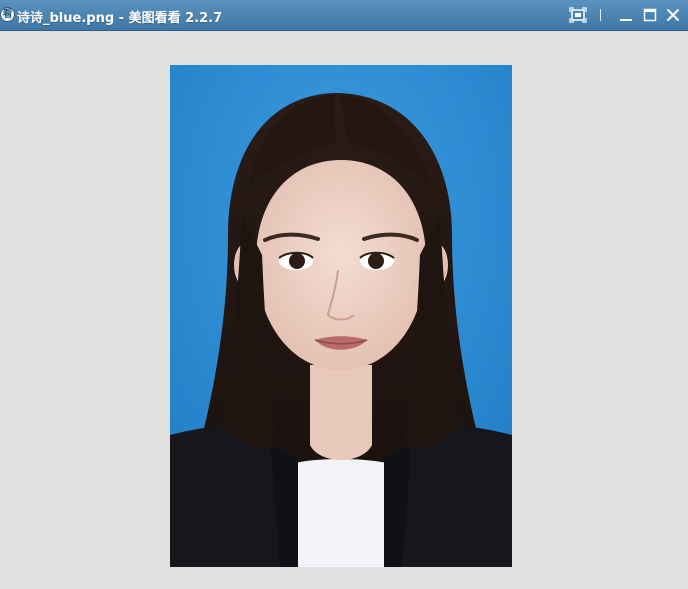 The image size is (688, 589). What do you see at coordinates (600, 15) in the screenshot?
I see `toolbar-divider` at bounding box center [600, 15].